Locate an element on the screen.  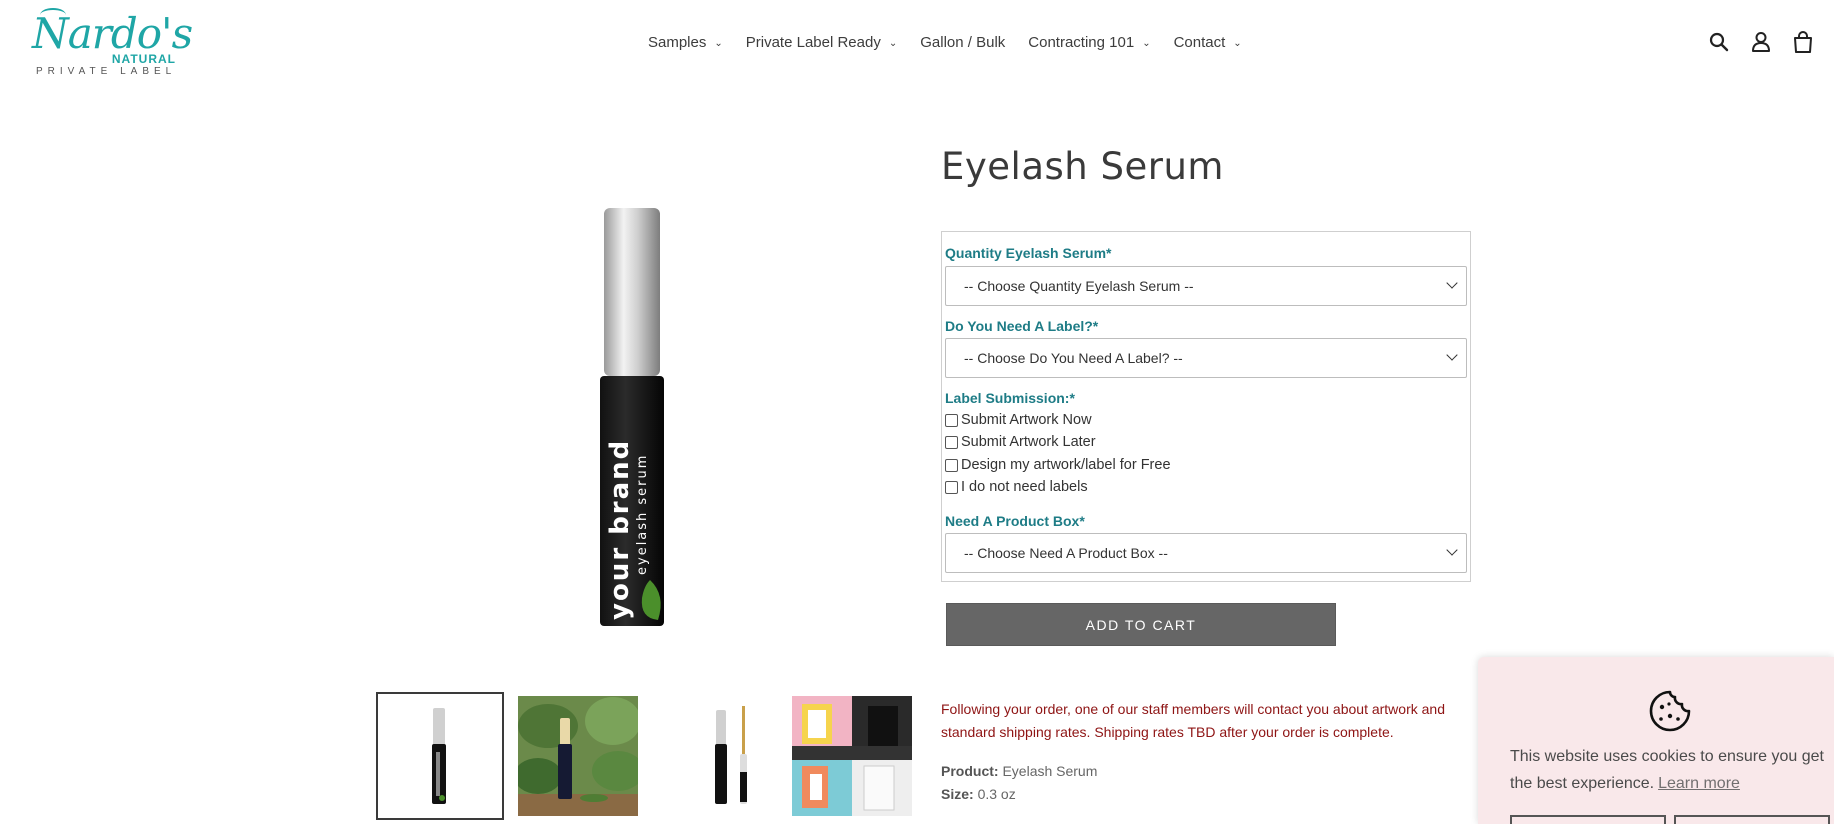
logo-script: Nardo's is located at coordinates (112, 33).